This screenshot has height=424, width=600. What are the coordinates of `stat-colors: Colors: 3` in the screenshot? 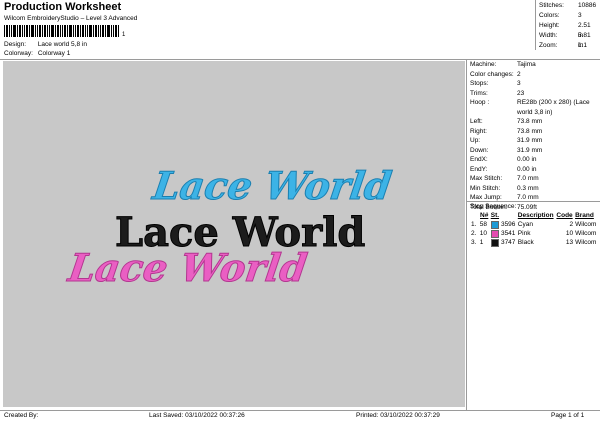 It's located at (560, 15).